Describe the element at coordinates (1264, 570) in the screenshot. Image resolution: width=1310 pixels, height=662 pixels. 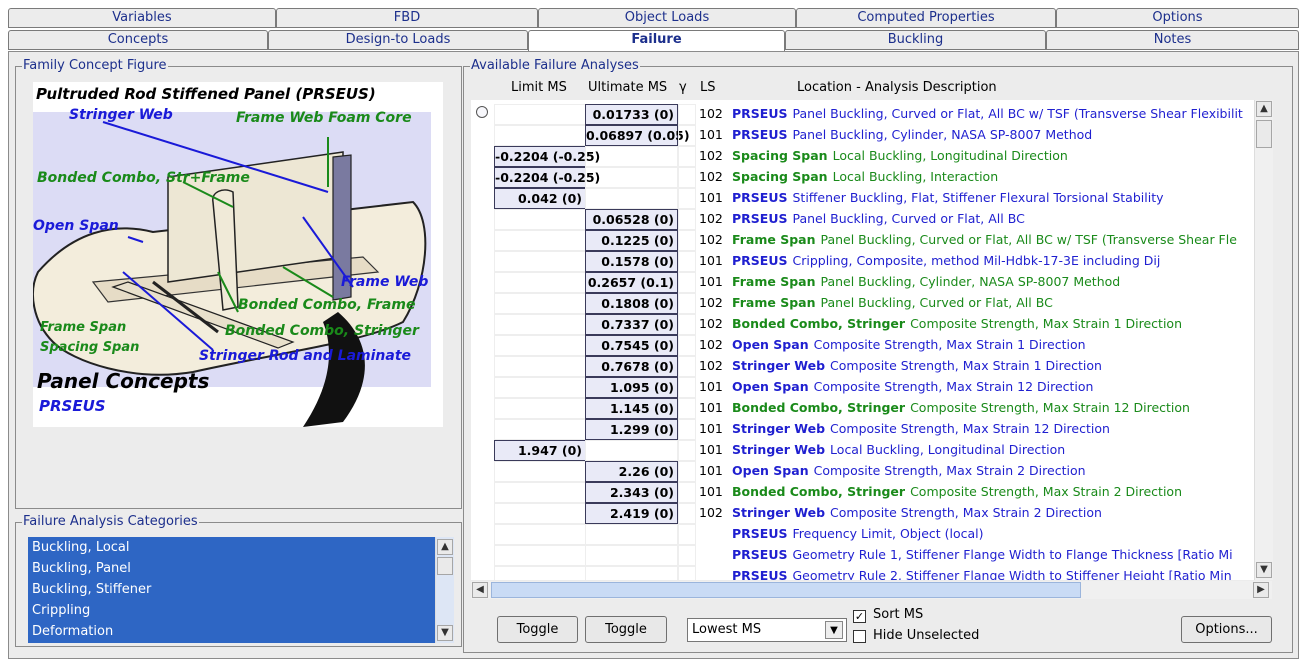
I see `scroll-down-icon: ▼` at that location.